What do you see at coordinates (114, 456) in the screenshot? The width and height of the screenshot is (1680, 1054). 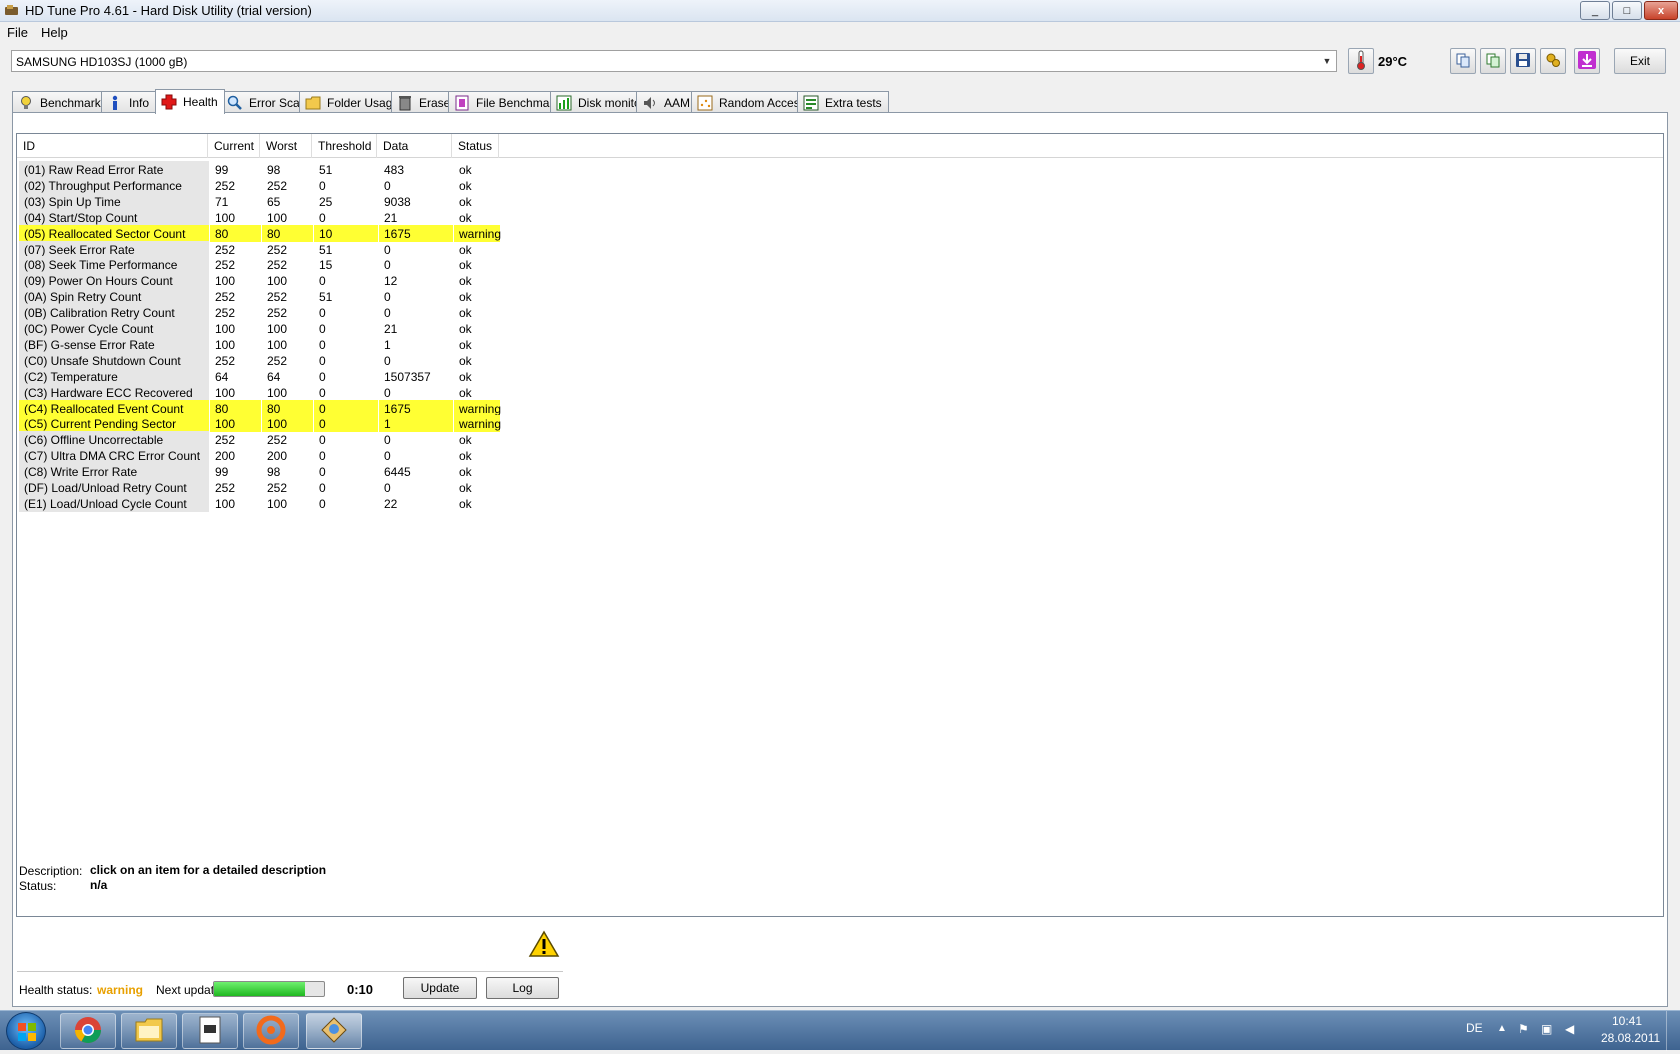 I see `cell-id: (C7) Ultra DMA CRC Error Count` at bounding box center [114, 456].